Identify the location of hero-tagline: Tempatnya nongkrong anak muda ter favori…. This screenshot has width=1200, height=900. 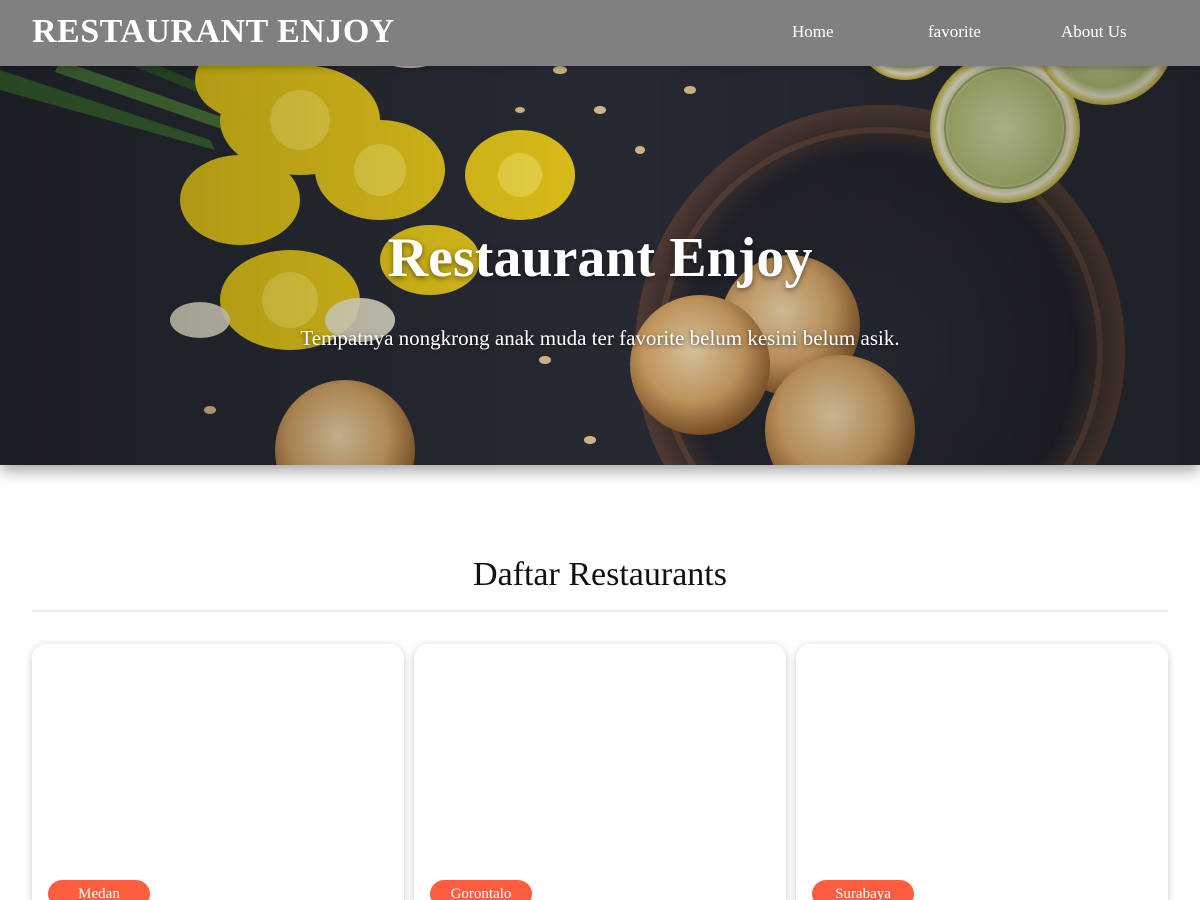
(600, 338).